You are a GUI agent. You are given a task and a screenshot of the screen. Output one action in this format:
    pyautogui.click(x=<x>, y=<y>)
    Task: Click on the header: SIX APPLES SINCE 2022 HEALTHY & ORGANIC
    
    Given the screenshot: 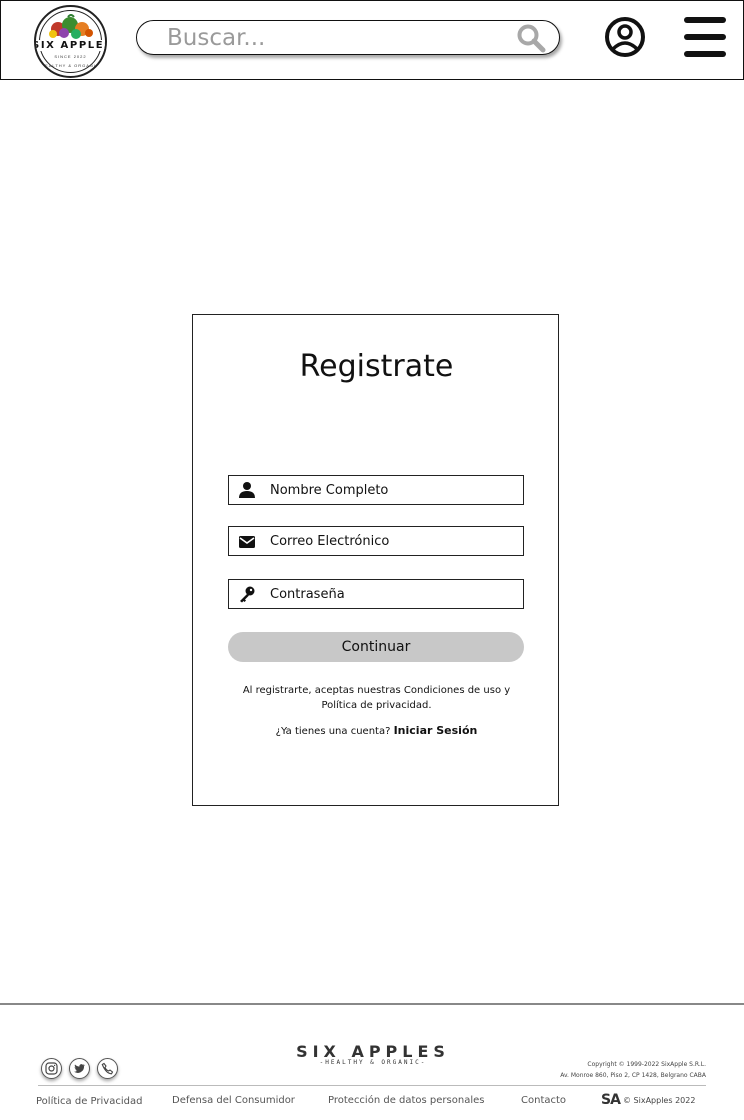 What is the action you would take?
    pyautogui.click(x=372, y=40)
    